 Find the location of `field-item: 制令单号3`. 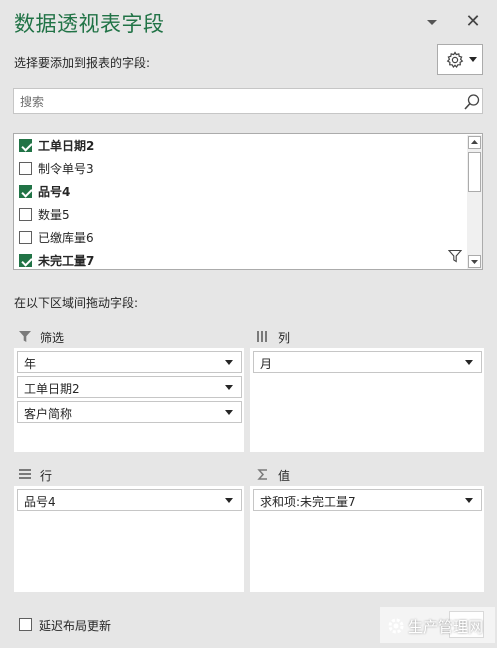

field-item: 制令单号3 is located at coordinates (239, 168).